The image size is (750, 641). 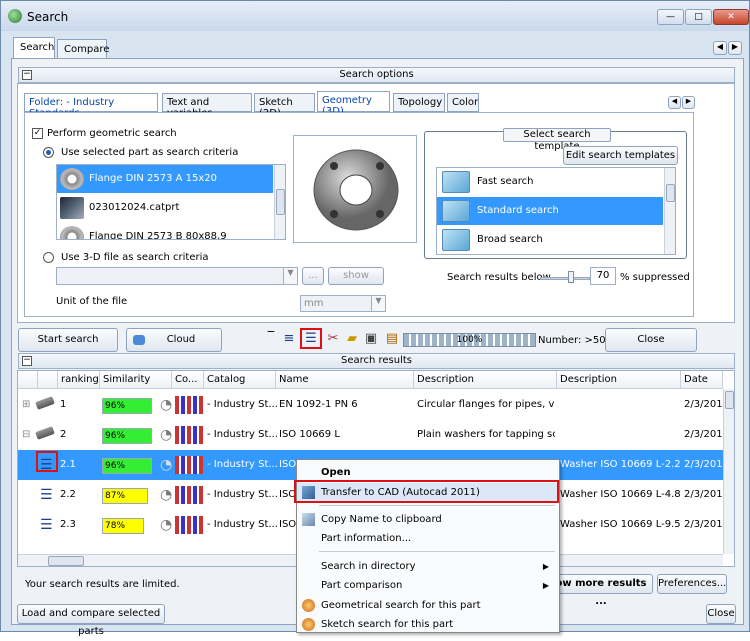 What do you see at coordinates (371, 339) in the screenshot?
I see `save-icon: ▣` at bounding box center [371, 339].